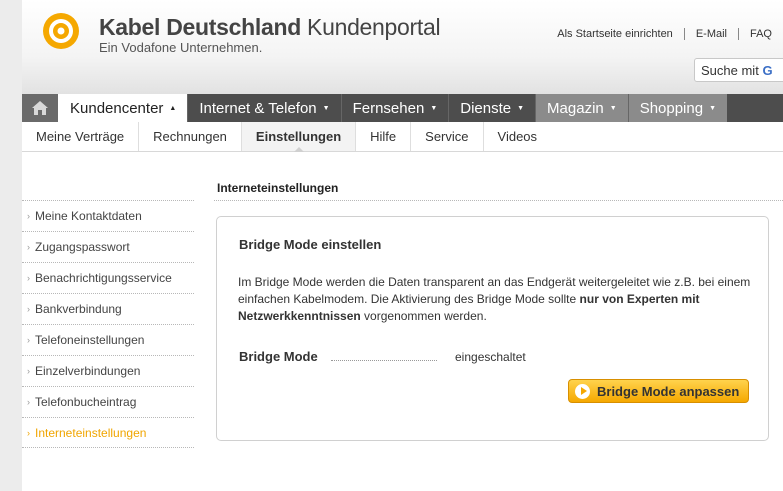 This screenshot has height=491, width=783. Describe the element at coordinates (90, 340) in the screenshot. I see `sidebar-item-label: Telefoneinstellungen` at that location.